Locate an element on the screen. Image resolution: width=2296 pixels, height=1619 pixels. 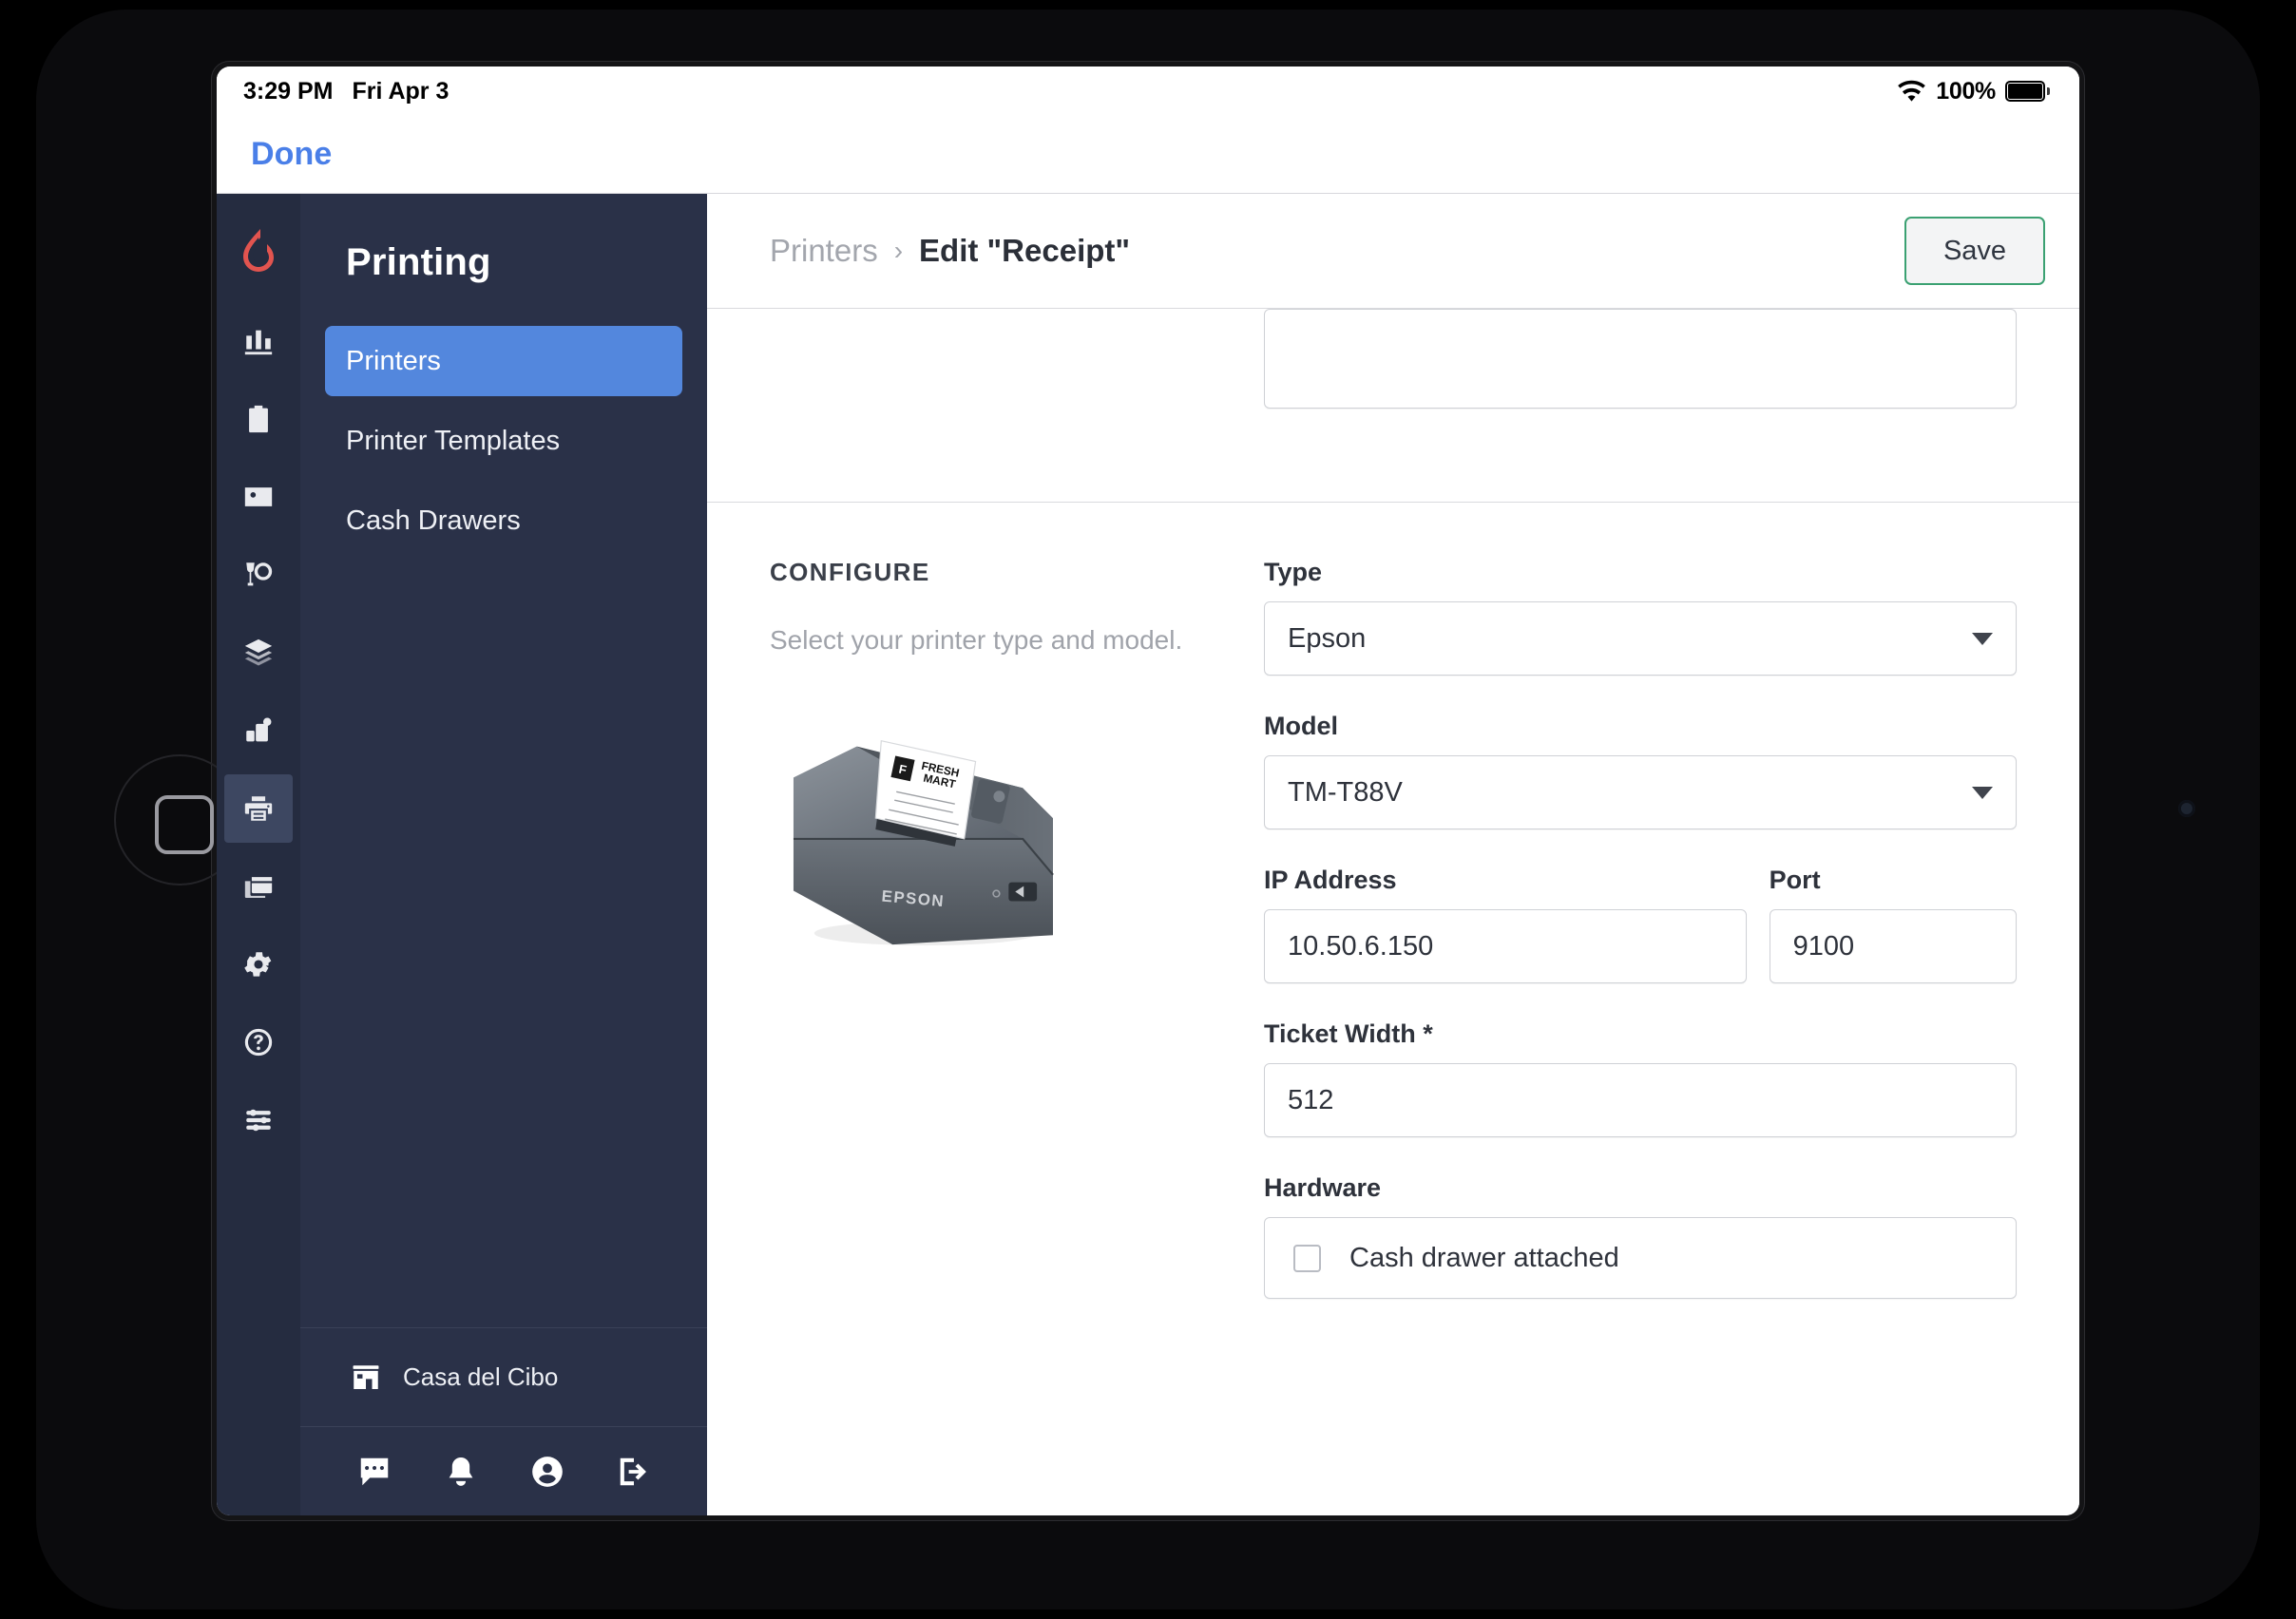
sidebar-item-cash-drawers: Cash Drawers is located at coordinates (503, 521).